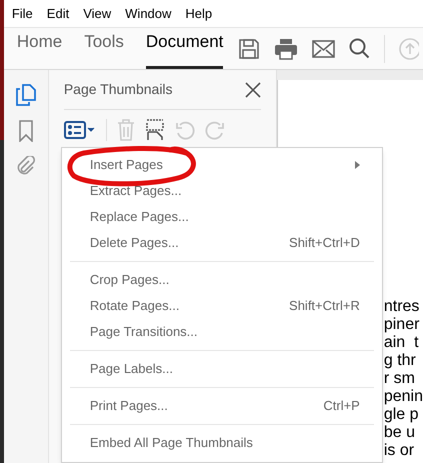 Image resolution: width=423 pixels, height=463 pixels. Describe the element at coordinates (359, 48) in the screenshot. I see `search-icon` at that location.